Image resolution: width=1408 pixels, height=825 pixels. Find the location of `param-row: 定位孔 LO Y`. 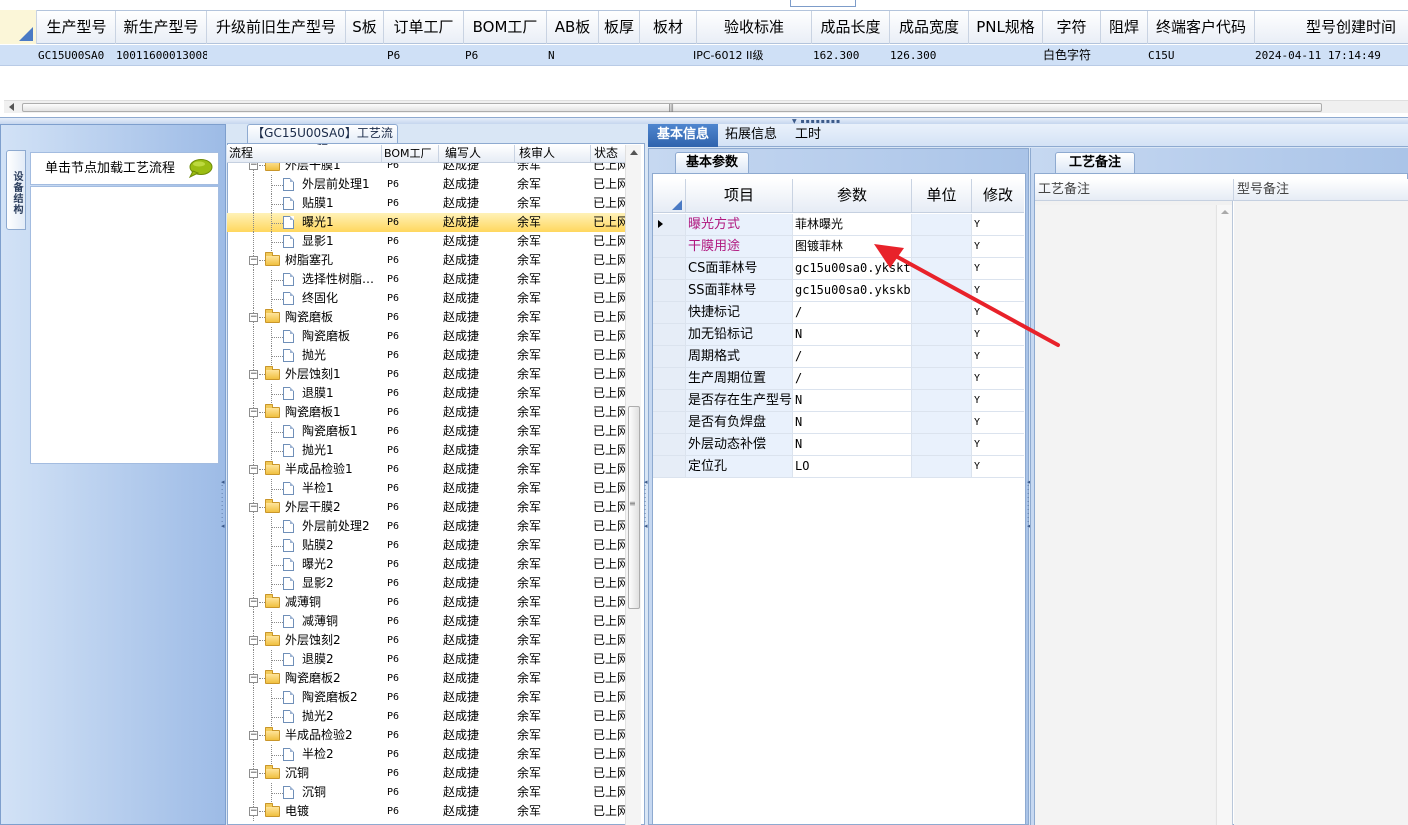

param-row: 定位孔 LO Y is located at coordinates (838, 467).